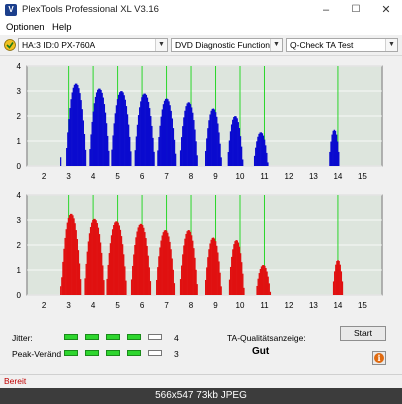  I want to click on peak-label: Peak-Veränd, so click(37, 354).